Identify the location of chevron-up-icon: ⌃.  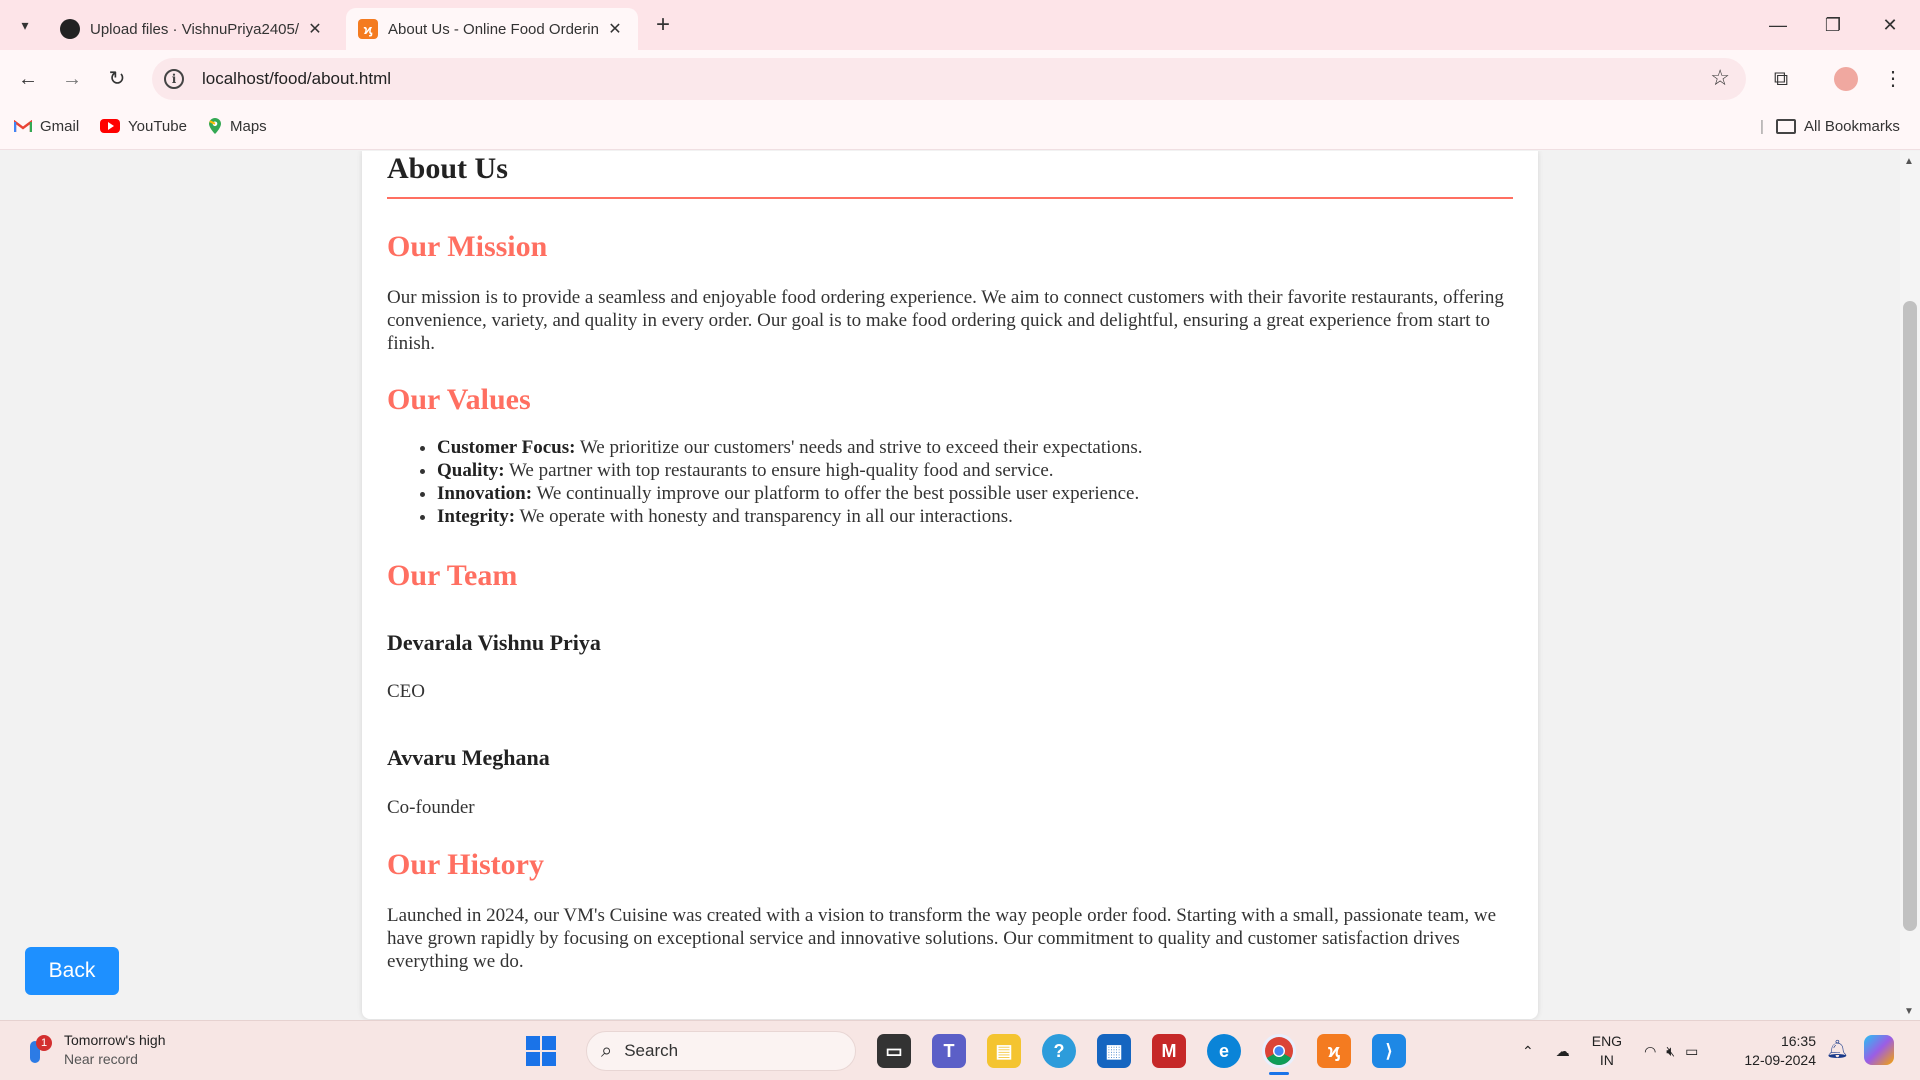
(1528, 1051).